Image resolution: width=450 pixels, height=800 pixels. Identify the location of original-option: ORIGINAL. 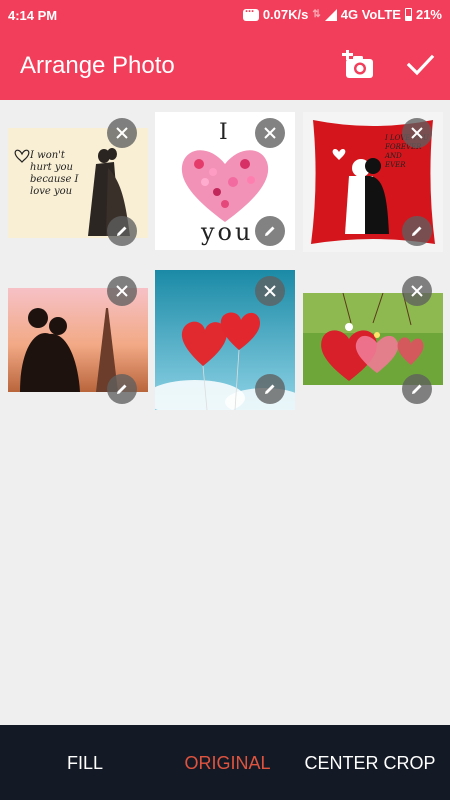
(227, 763).